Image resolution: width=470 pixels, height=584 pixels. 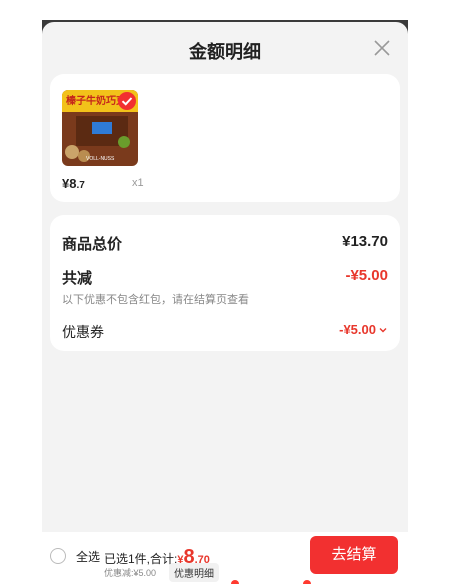 What do you see at coordinates (73, 183) in the screenshot?
I see `product-price: ¥8.7` at bounding box center [73, 183].